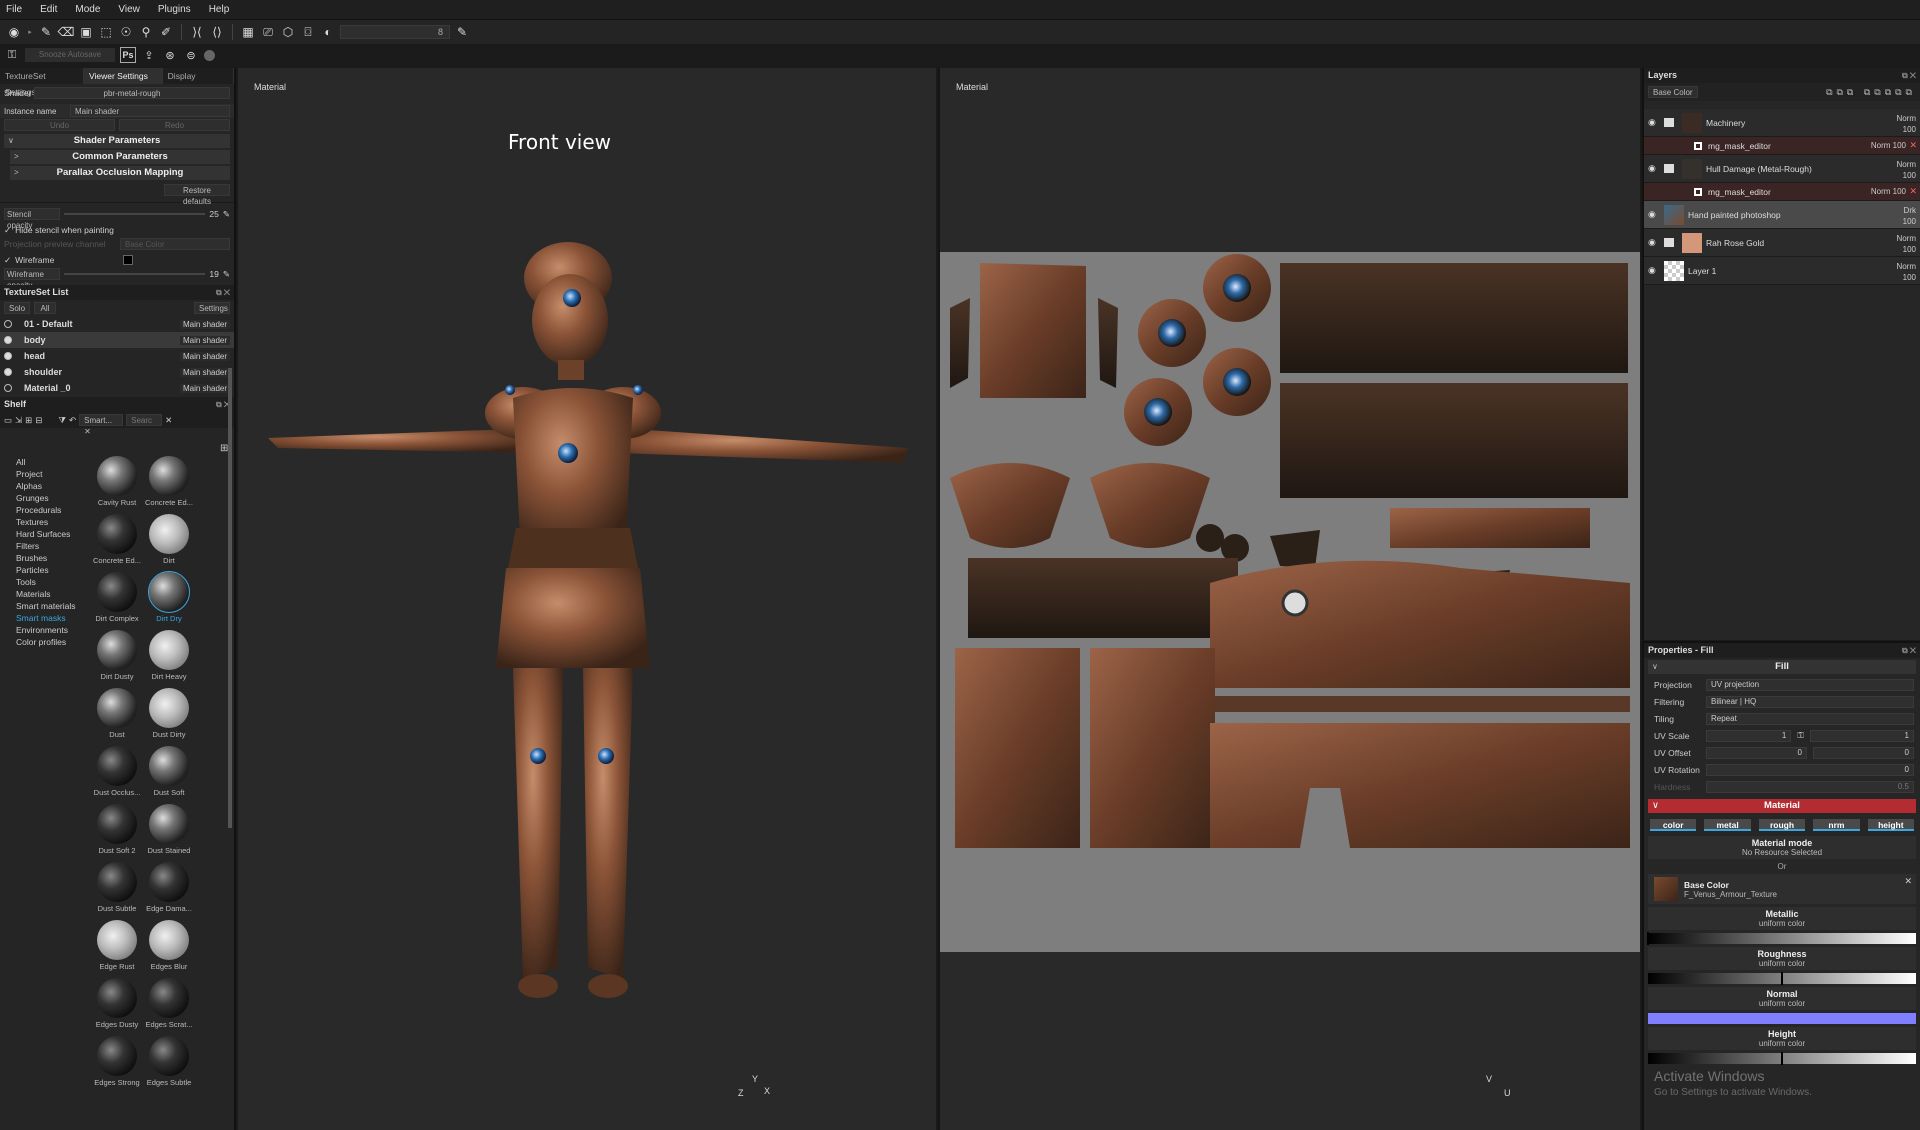 The height and width of the screenshot is (1130, 1920). I want to click on shelf-category: Environments, so click(44, 630).